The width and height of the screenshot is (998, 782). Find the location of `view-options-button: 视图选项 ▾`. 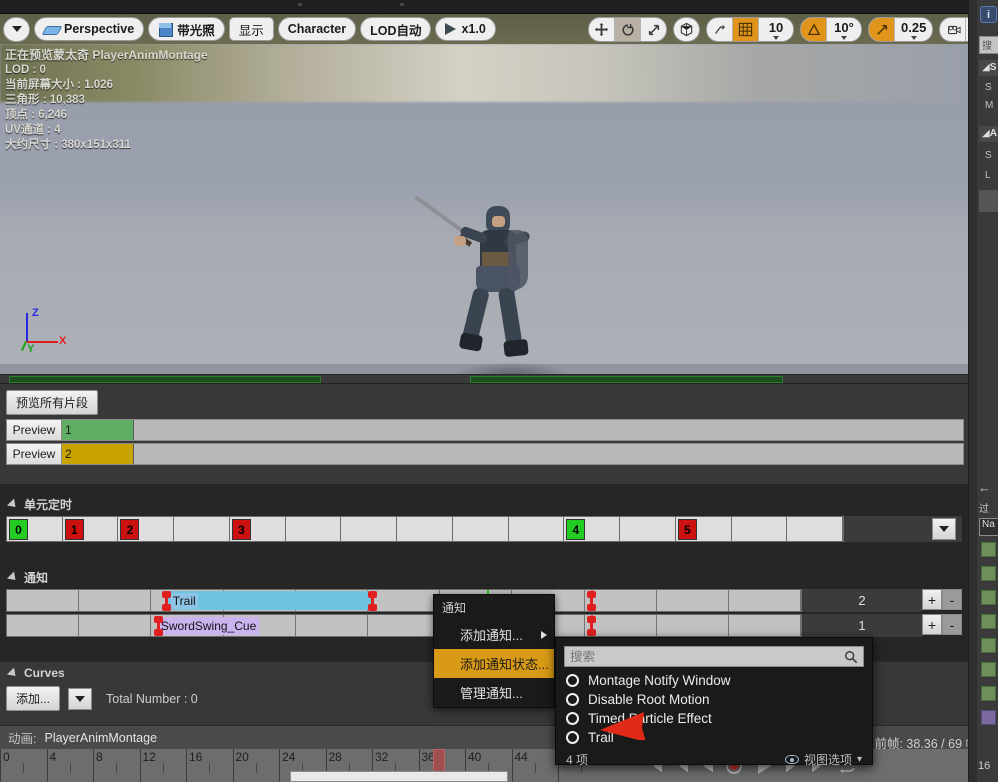

view-options-button: 视图选项 ▾ is located at coordinates (823, 759).